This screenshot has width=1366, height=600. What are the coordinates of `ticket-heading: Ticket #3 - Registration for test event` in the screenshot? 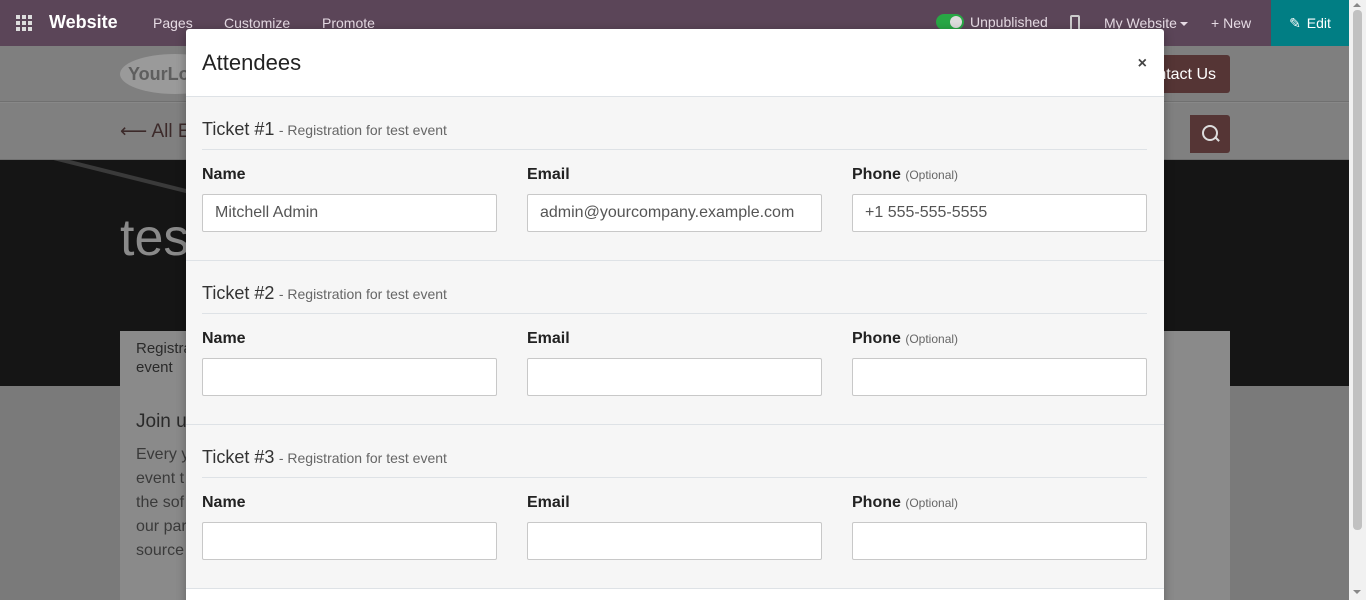 It's located at (674, 462).